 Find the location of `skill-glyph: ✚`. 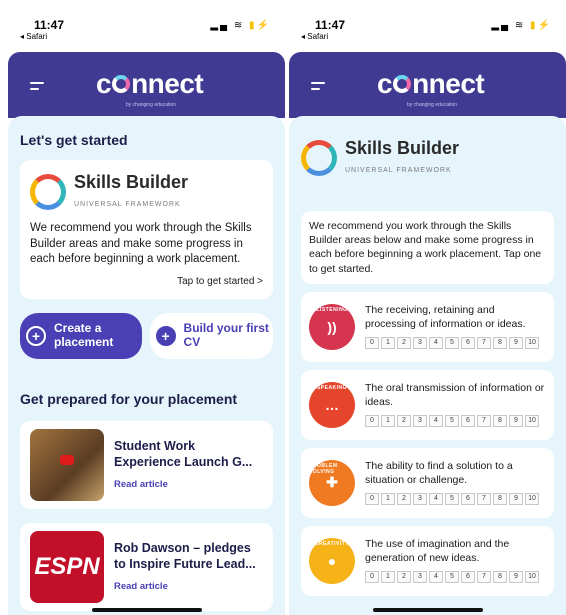

skill-glyph: ✚ is located at coordinates (332, 482).